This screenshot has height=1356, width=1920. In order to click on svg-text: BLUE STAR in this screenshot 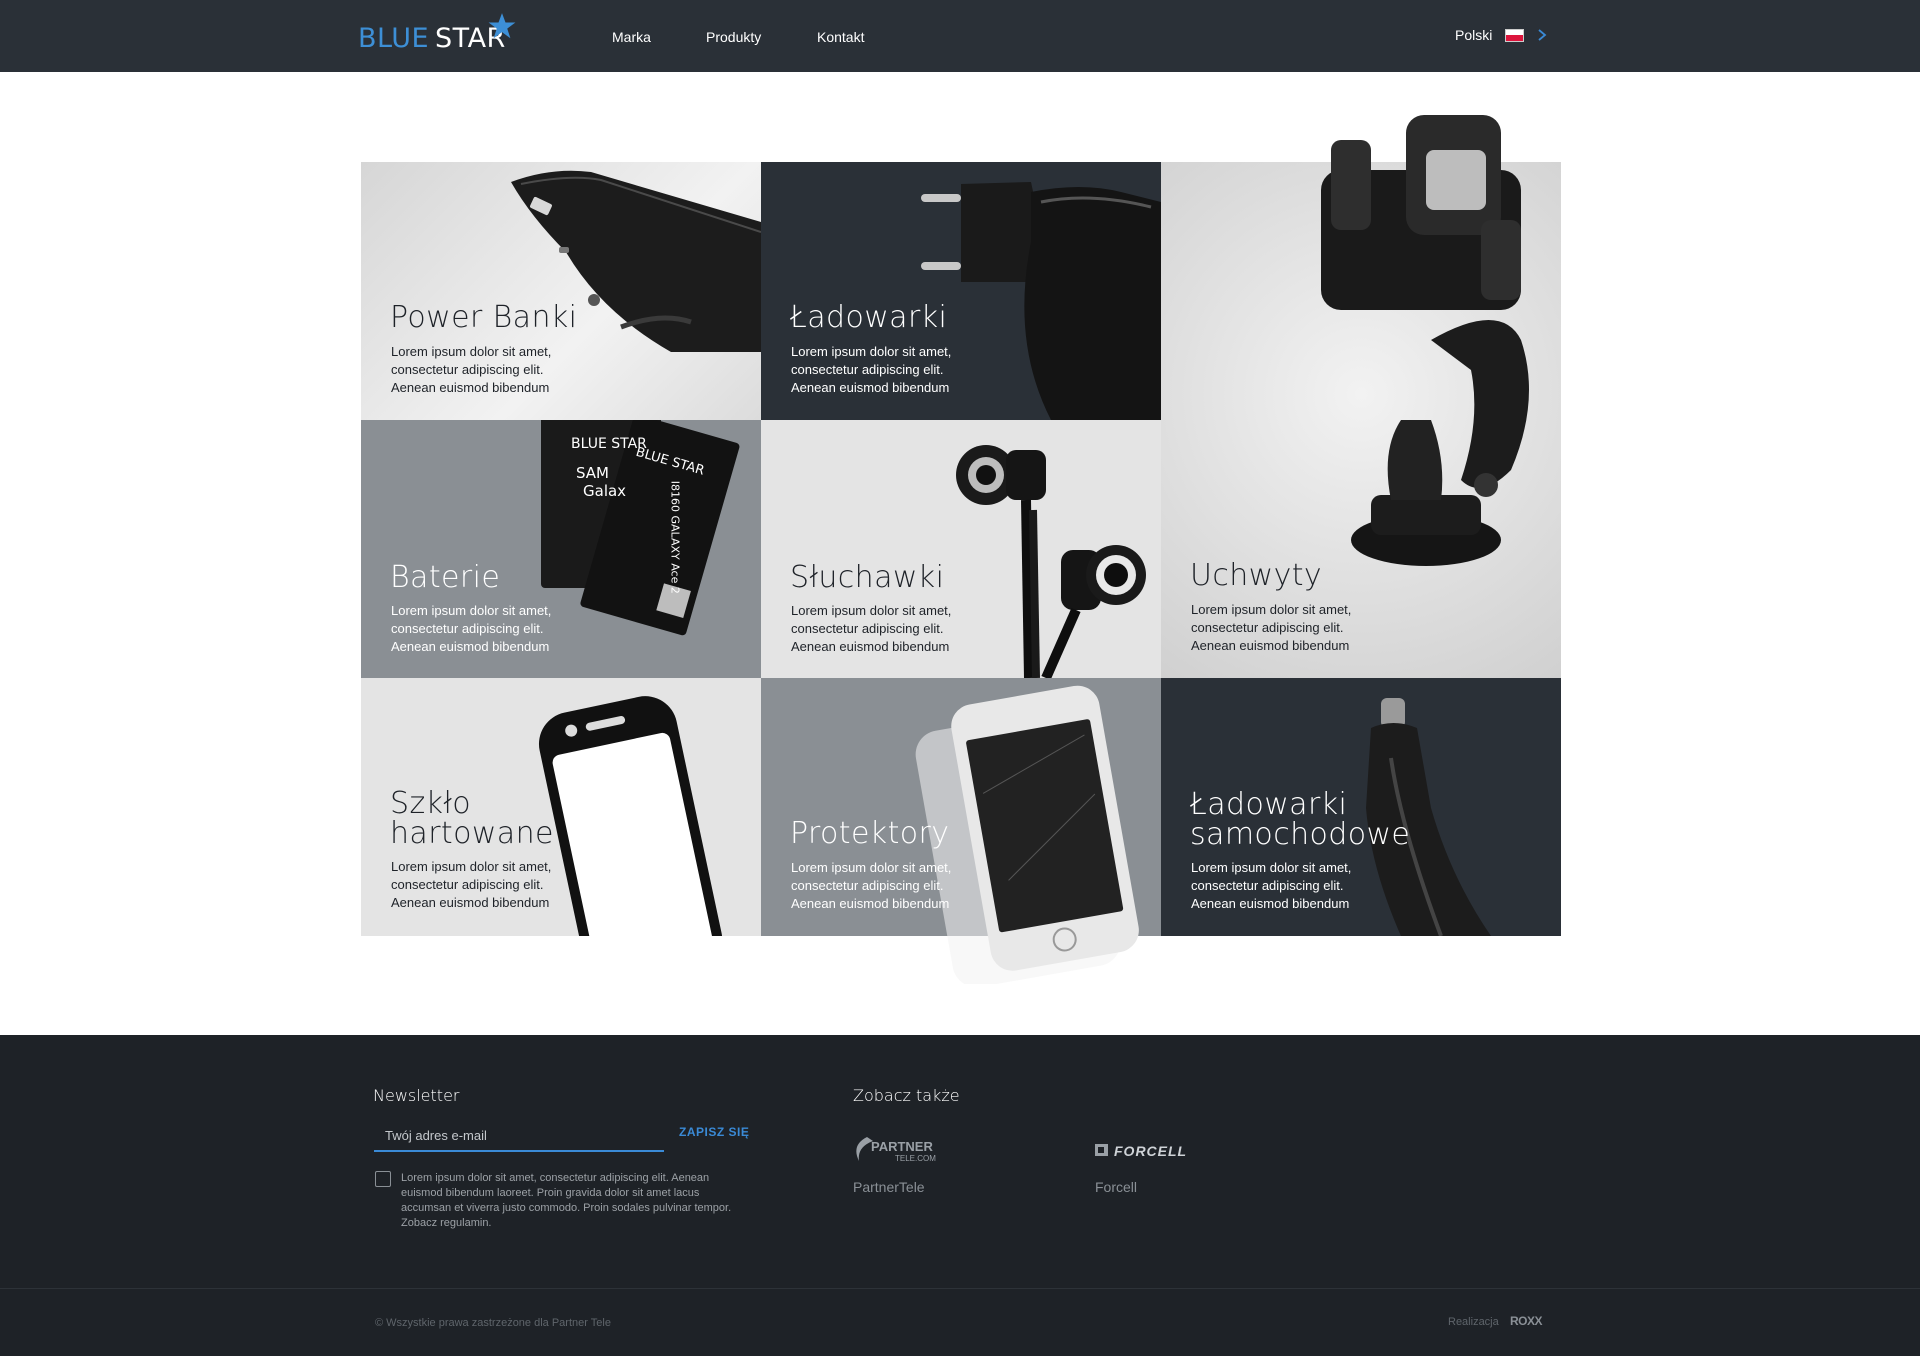, I will do `click(609, 444)`.